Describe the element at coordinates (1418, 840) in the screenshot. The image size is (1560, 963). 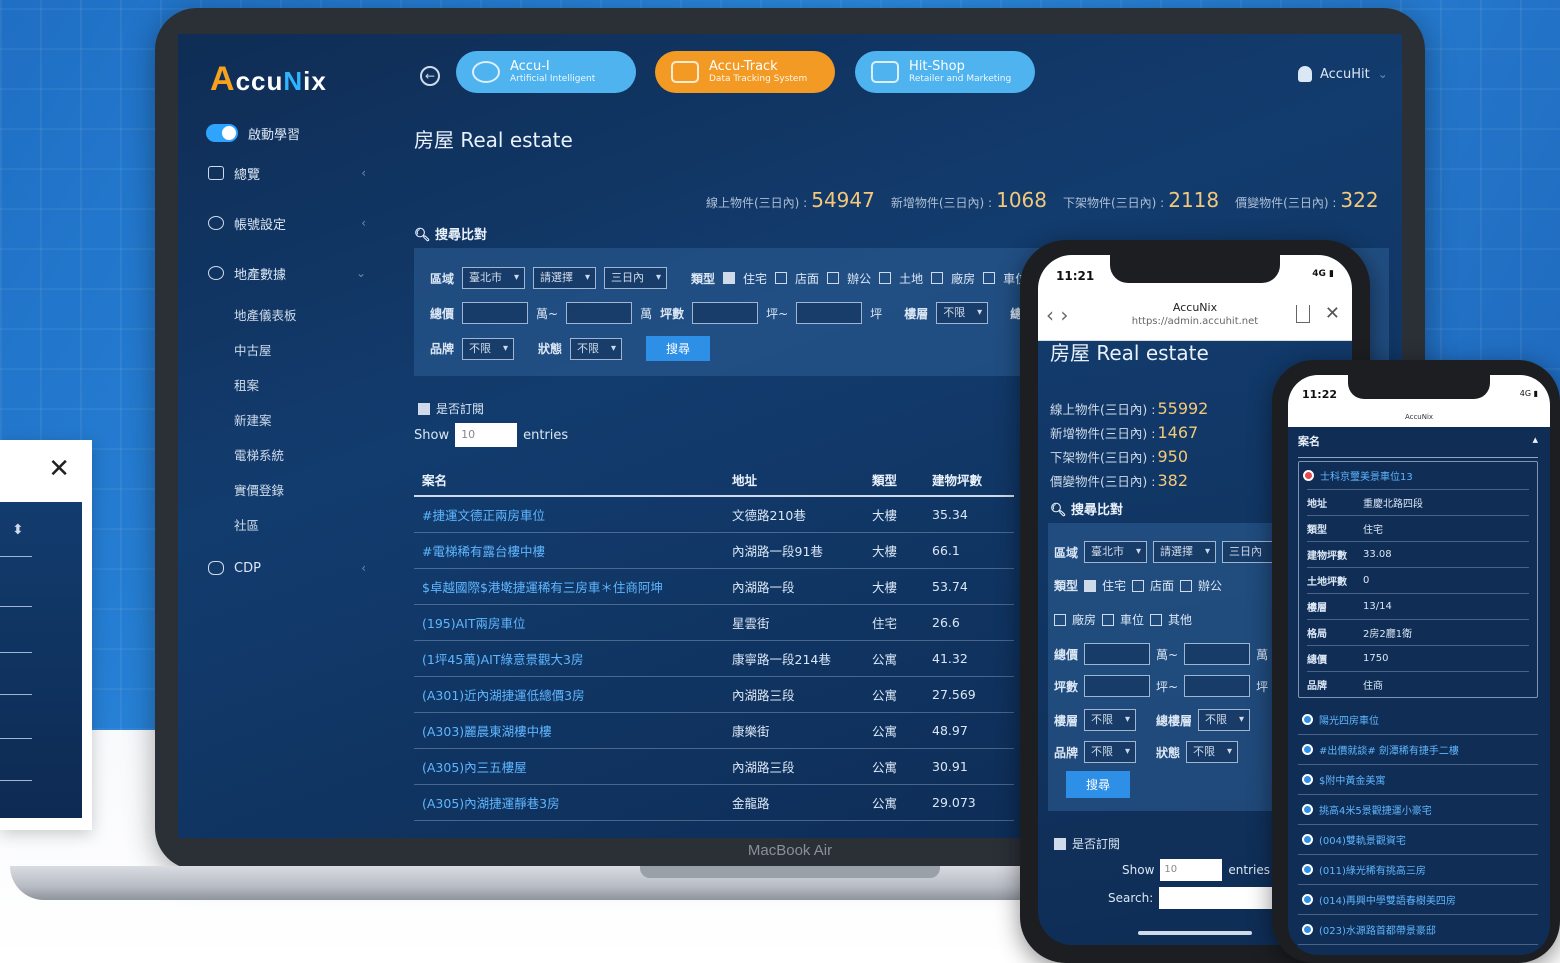
I see `list-item: (004)雙軌景觀資宅` at that location.